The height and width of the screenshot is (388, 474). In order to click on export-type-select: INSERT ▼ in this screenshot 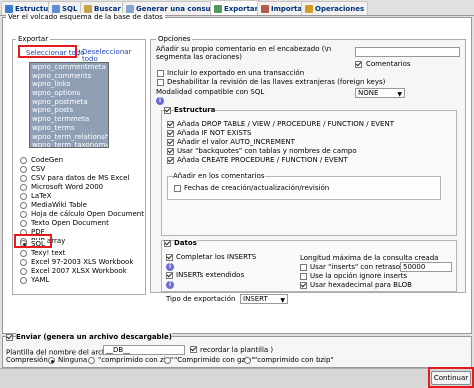, I will do `click(264, 299)`.